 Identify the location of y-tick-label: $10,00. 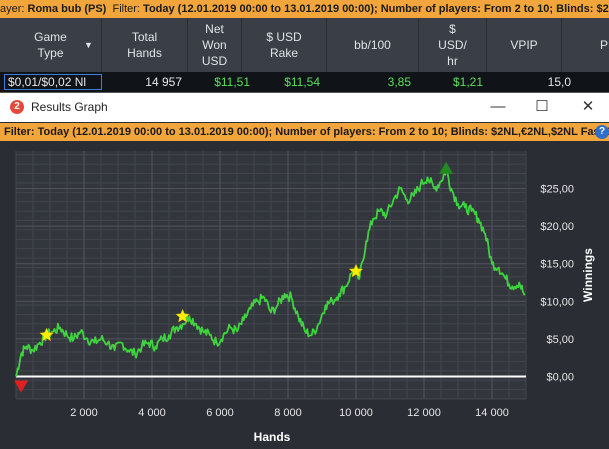
(557, 302).